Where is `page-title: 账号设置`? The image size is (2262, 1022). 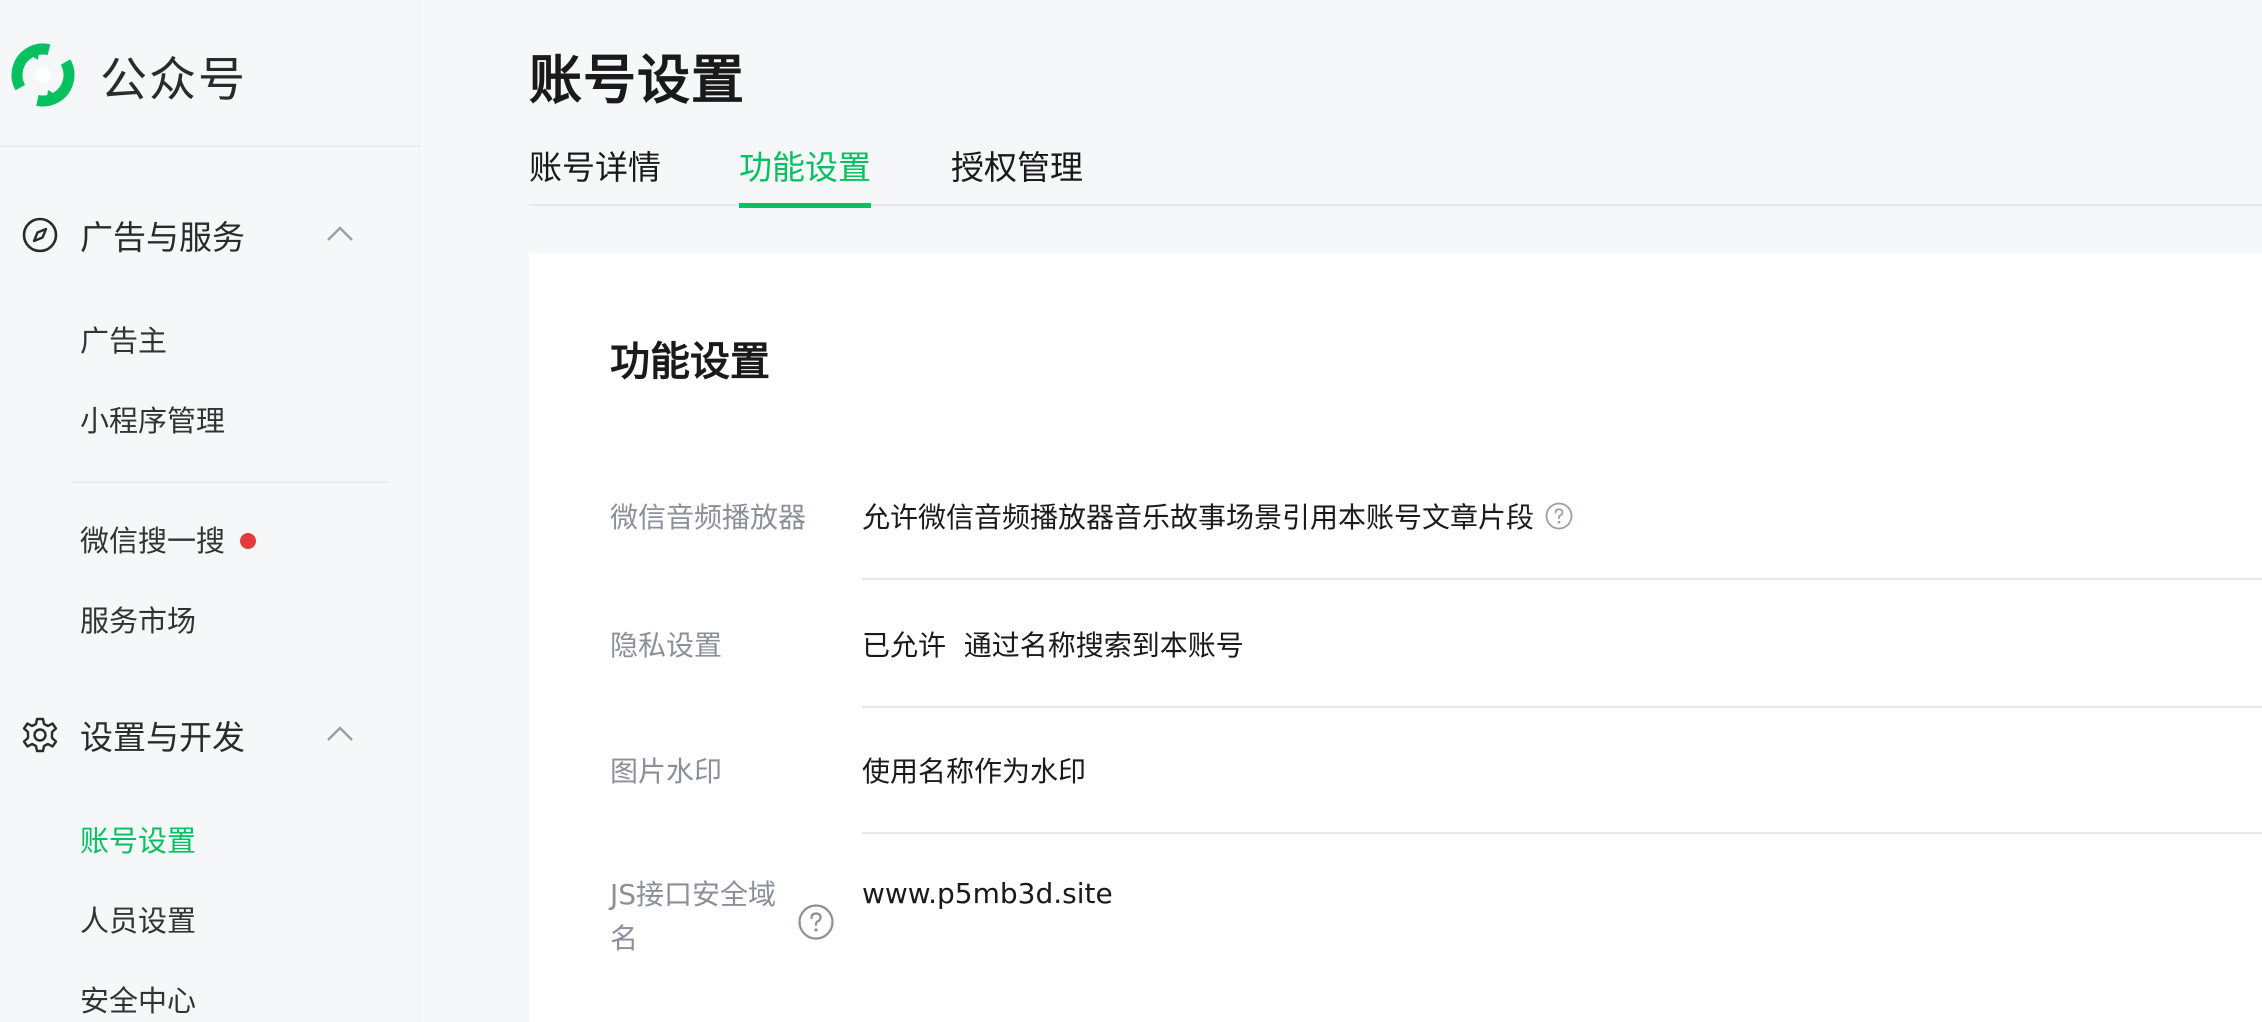
page-title: 账号设置 is located at coordinates (637, 80).